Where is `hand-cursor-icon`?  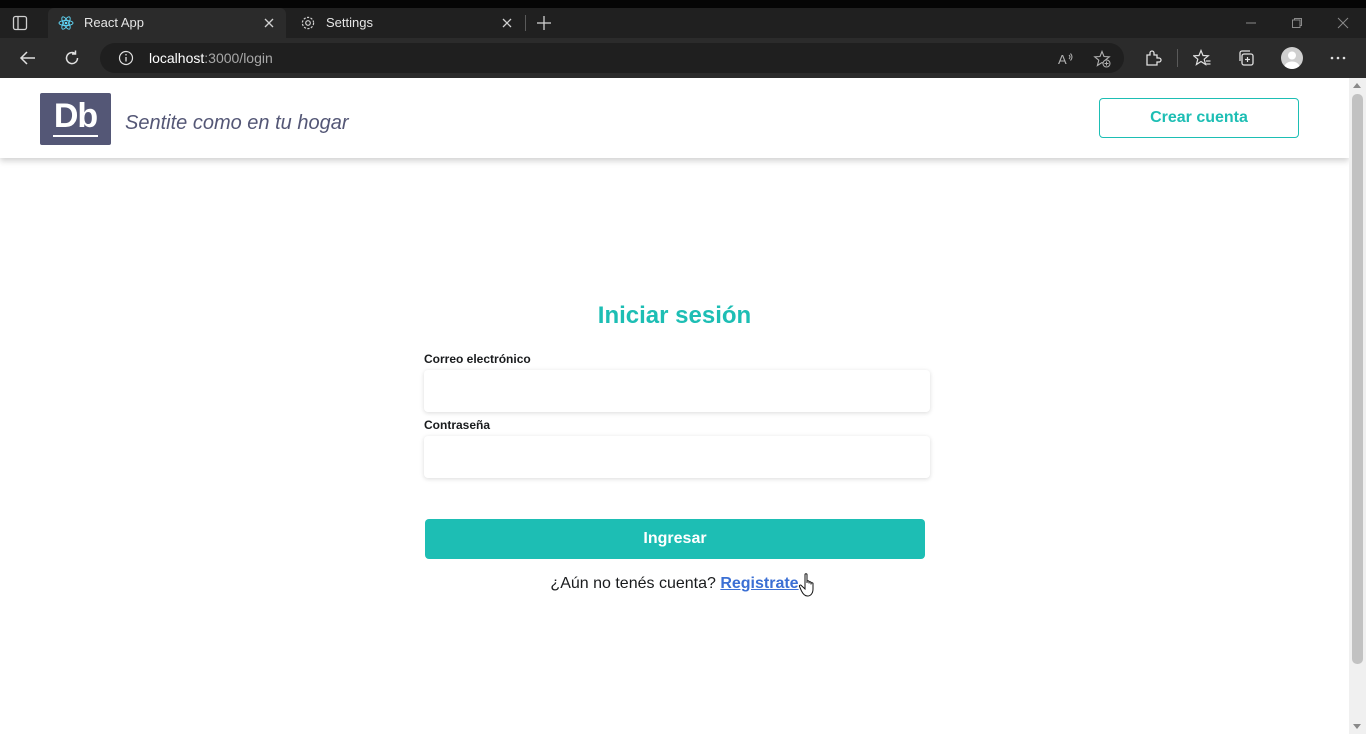 hand-cursor-icon is located at coordinates (806, 585).